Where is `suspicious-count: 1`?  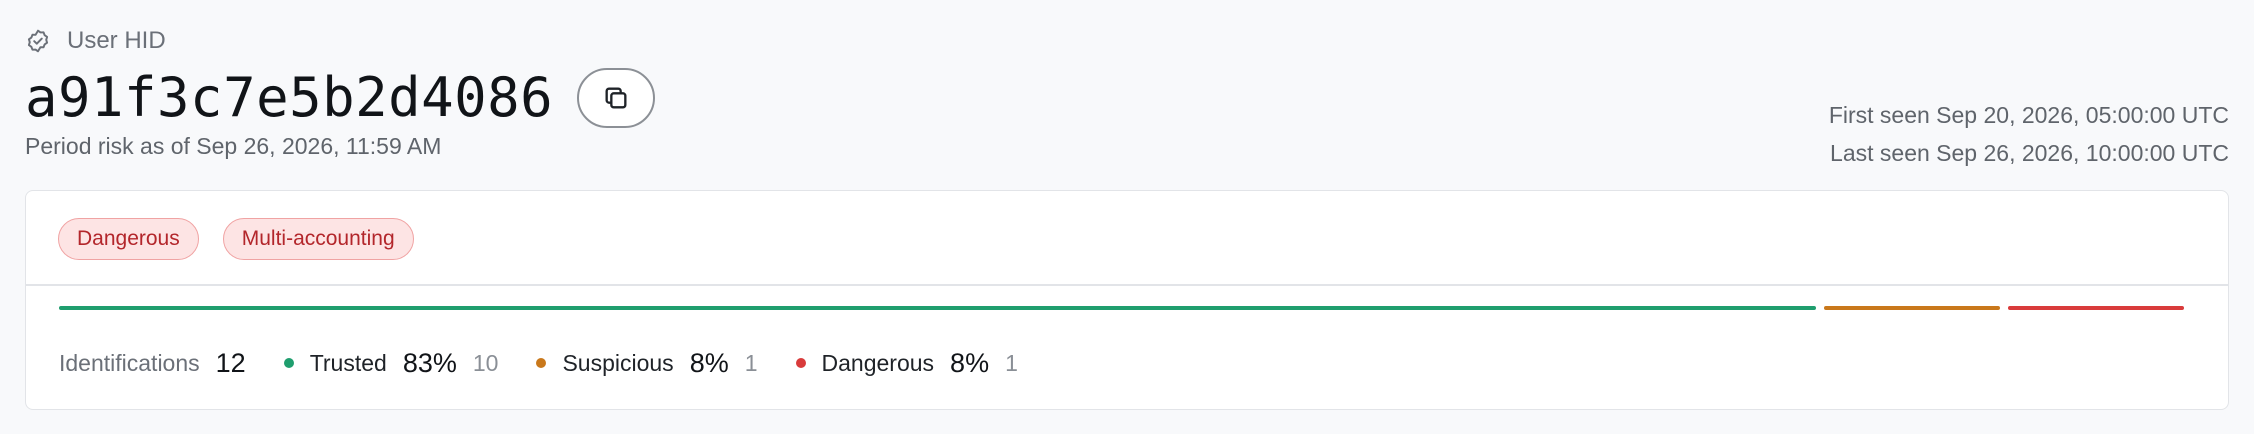 suspicious-count: 1 is located at coordinates (751, 362).